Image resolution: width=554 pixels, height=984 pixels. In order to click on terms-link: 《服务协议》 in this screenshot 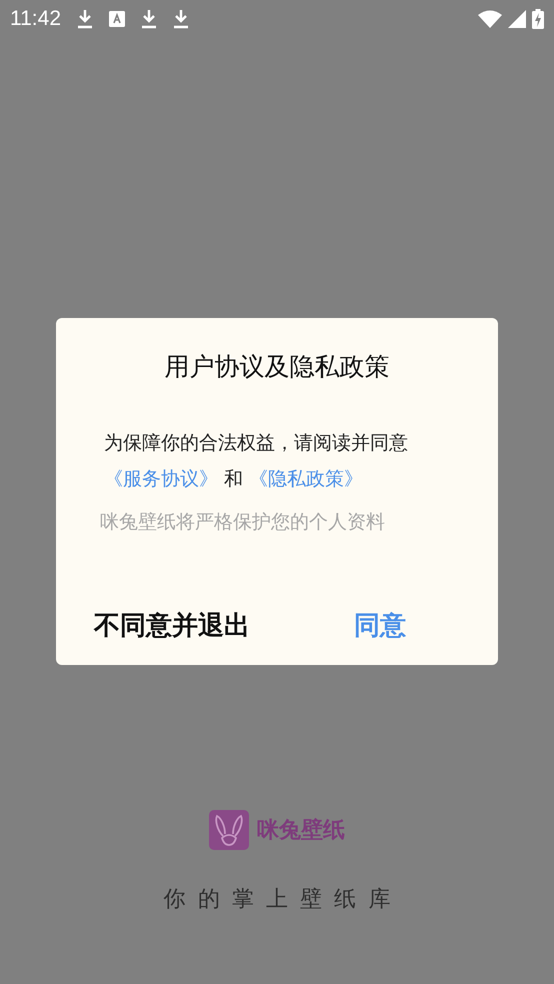, I will do `click(161, 479)`.